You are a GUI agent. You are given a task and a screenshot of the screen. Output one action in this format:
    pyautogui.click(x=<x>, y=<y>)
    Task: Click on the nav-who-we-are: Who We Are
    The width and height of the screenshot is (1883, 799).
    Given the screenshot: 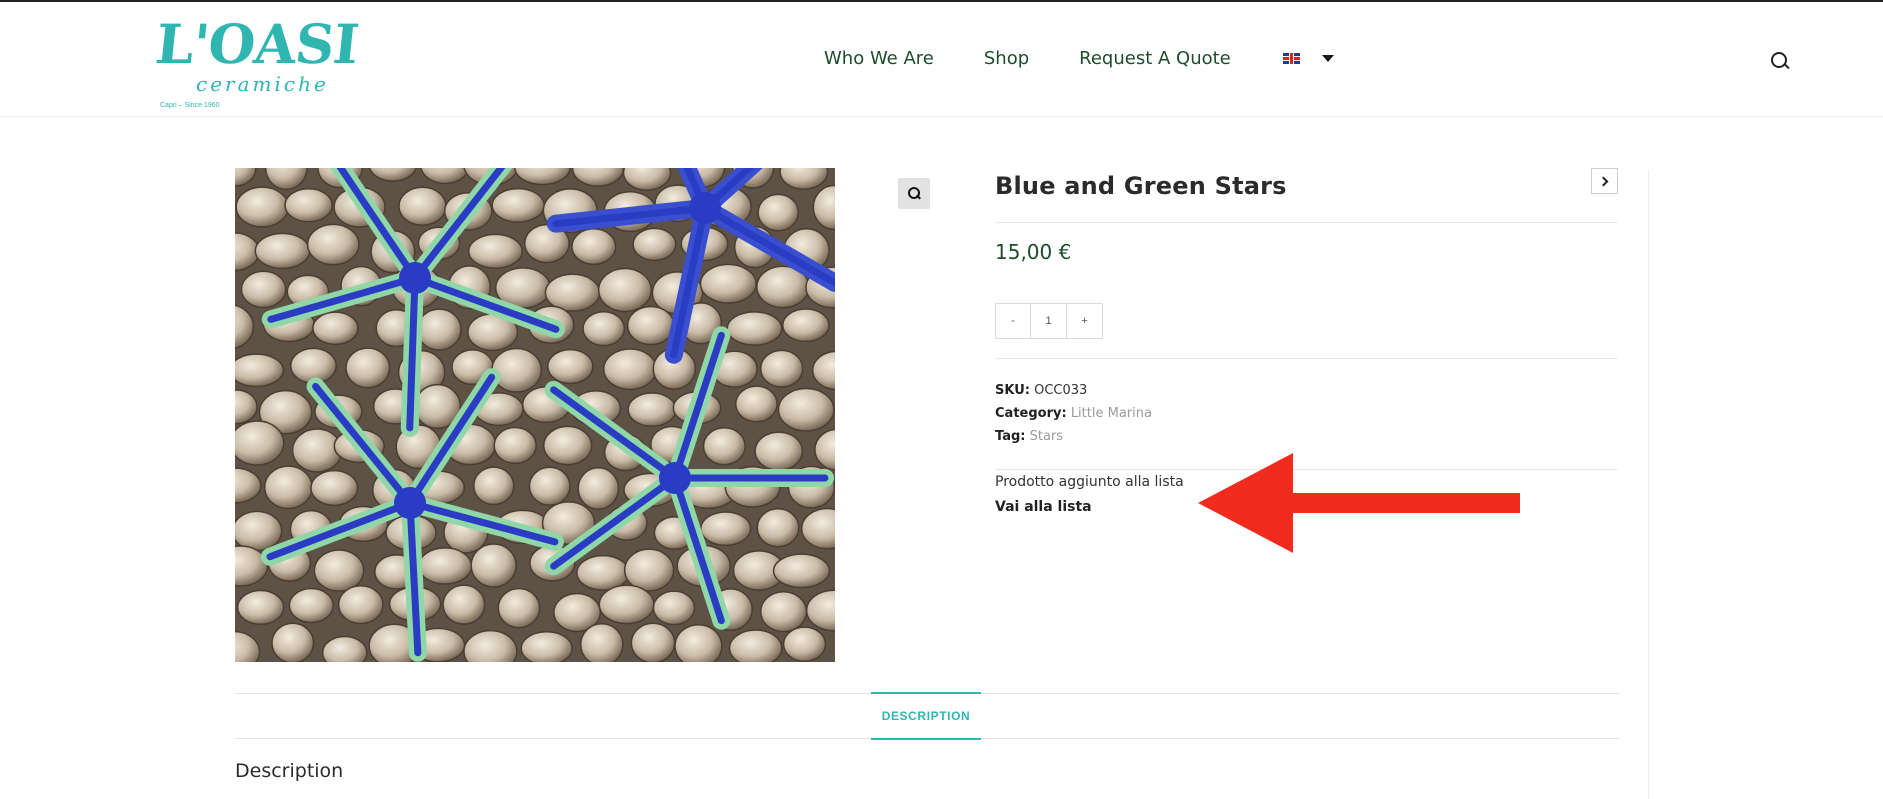 What is the action you would take?
    pyautogui.click(x=879, y=58)
    